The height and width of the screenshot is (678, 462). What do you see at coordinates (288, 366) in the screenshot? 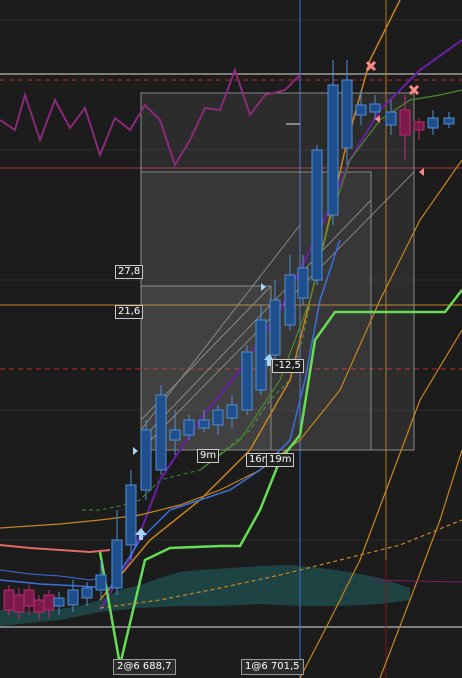
I see `level-label-neg125: -12,5` at bounding box center [288, 366].